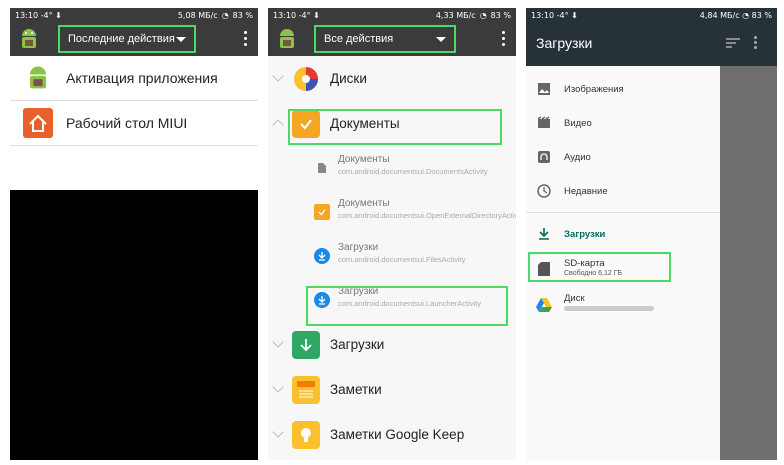  Describe the element at coordinates (649, 37) in the screenshot. I see `drawer-header: 13:10 -4° ⬇ 4,84 МБ/с ◔ 83 % Загрузки` at that location.